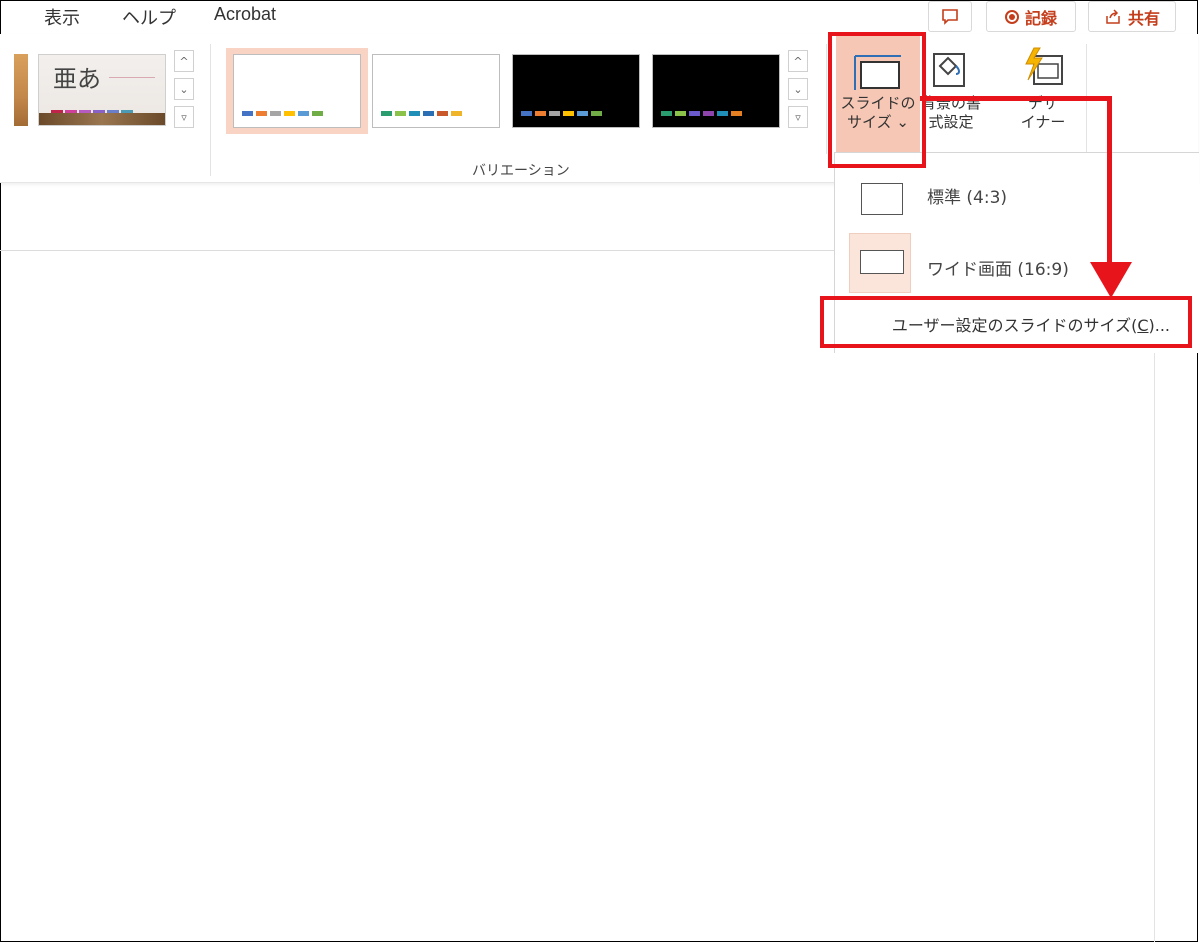  I want to click on share-icon, so click(1113, 16).